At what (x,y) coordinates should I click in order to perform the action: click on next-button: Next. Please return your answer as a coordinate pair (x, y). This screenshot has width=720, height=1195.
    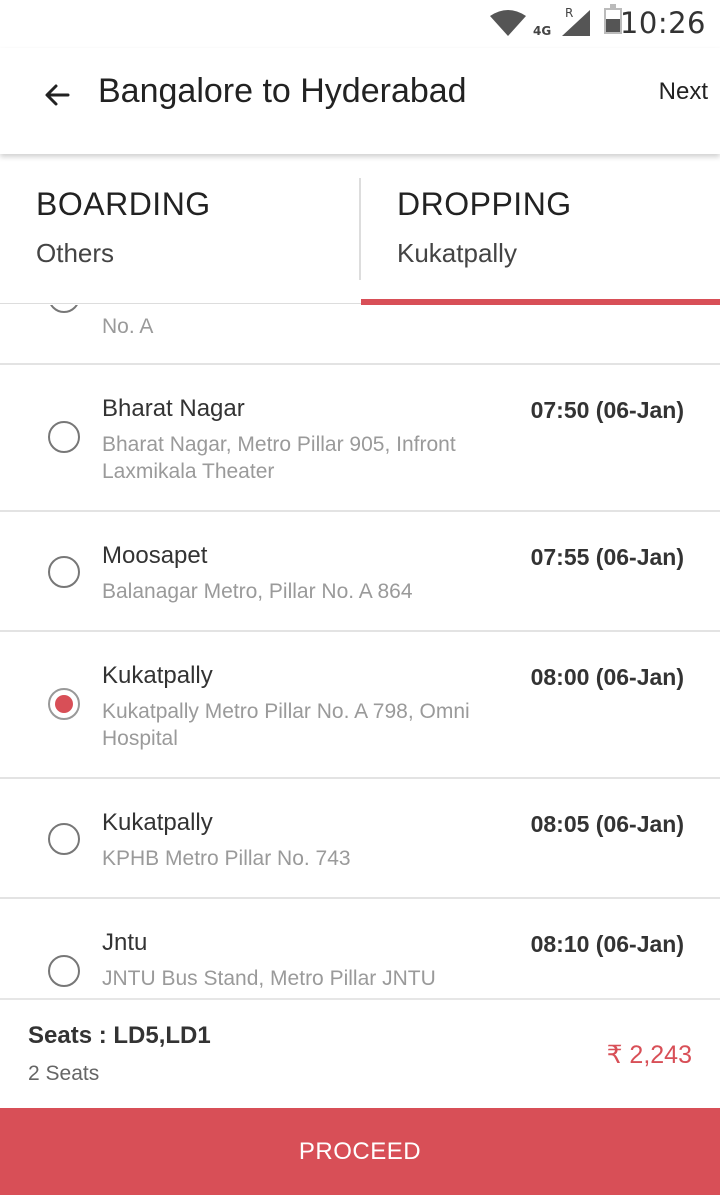
    Looking at the image, I should click on (683, 92).